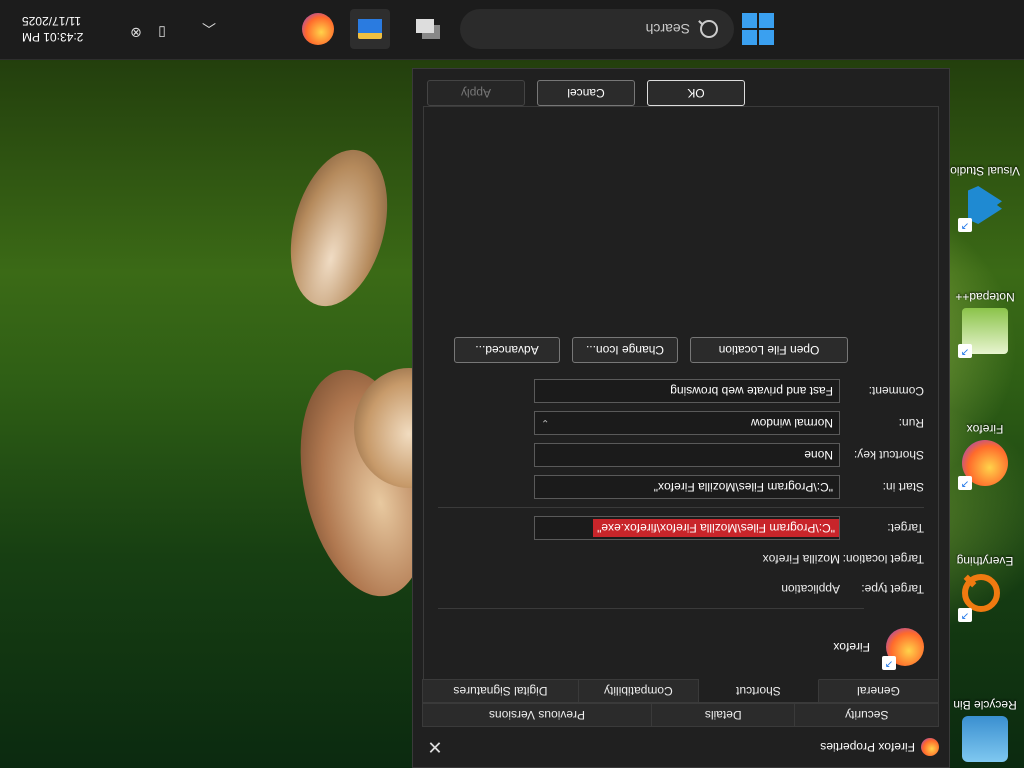 Image resolution: width=1024 pixels, height=768 pixels. Describe the element at coordinates (888, 455) in the screenshot. I see `shortcut-key-label: Shortcut key:` at that location.